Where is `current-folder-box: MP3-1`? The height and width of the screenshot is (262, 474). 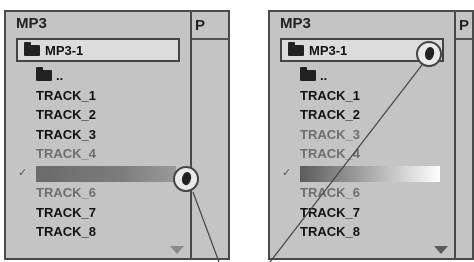 current-folder-box: MP3-1 is located at coordinates (98, 50).